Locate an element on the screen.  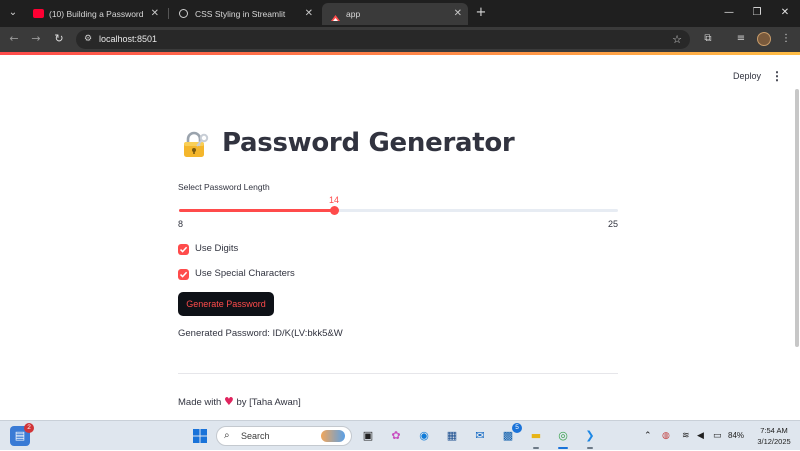
taskbar-search-box: ⌕ Search is located at coordinates (284, 436).